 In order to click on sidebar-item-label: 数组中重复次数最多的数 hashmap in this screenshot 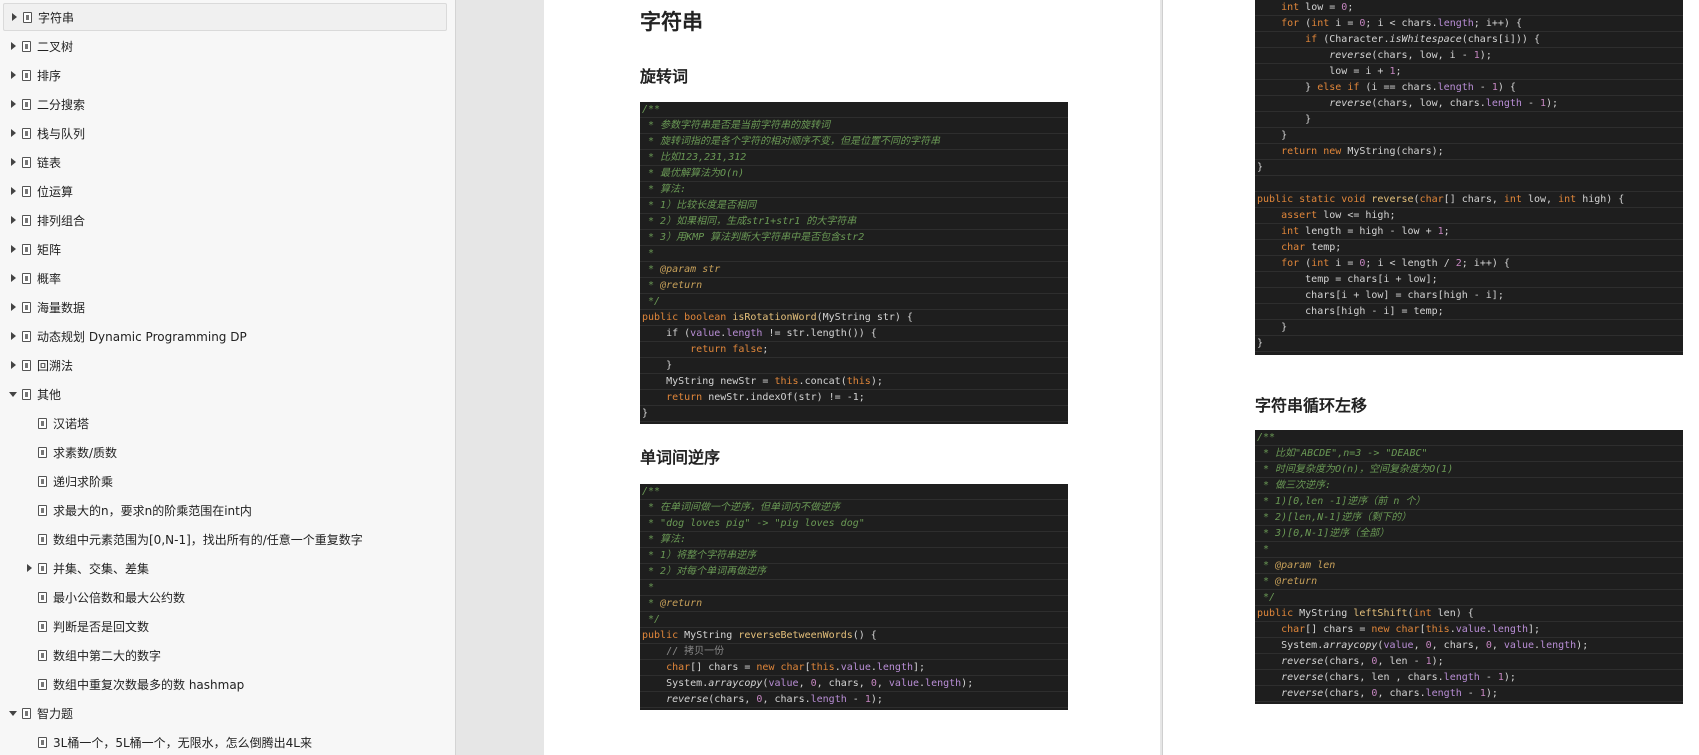, I will do `click(149, 684)`.